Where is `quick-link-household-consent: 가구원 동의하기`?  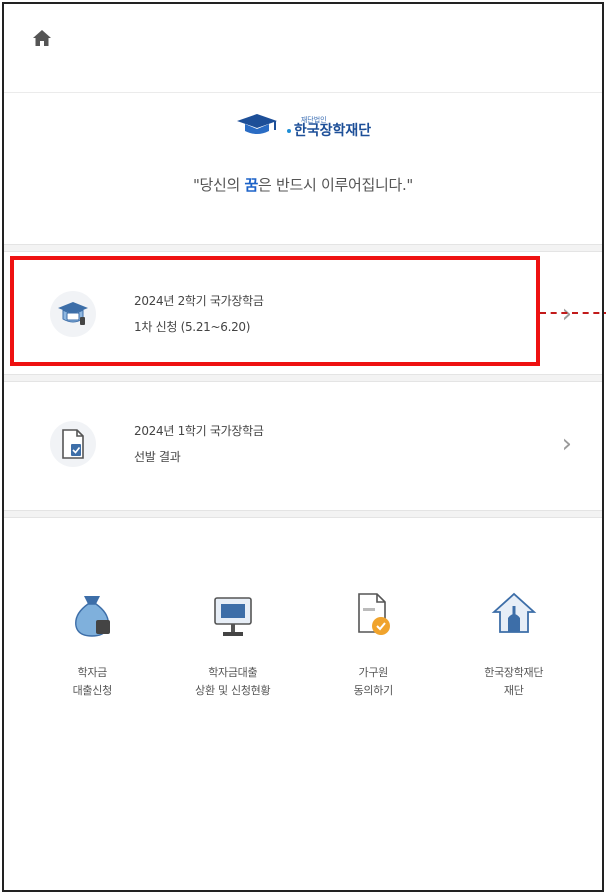 quick-link-household-consent: 가구원 동의하기 is located at coordinates (373, 642).